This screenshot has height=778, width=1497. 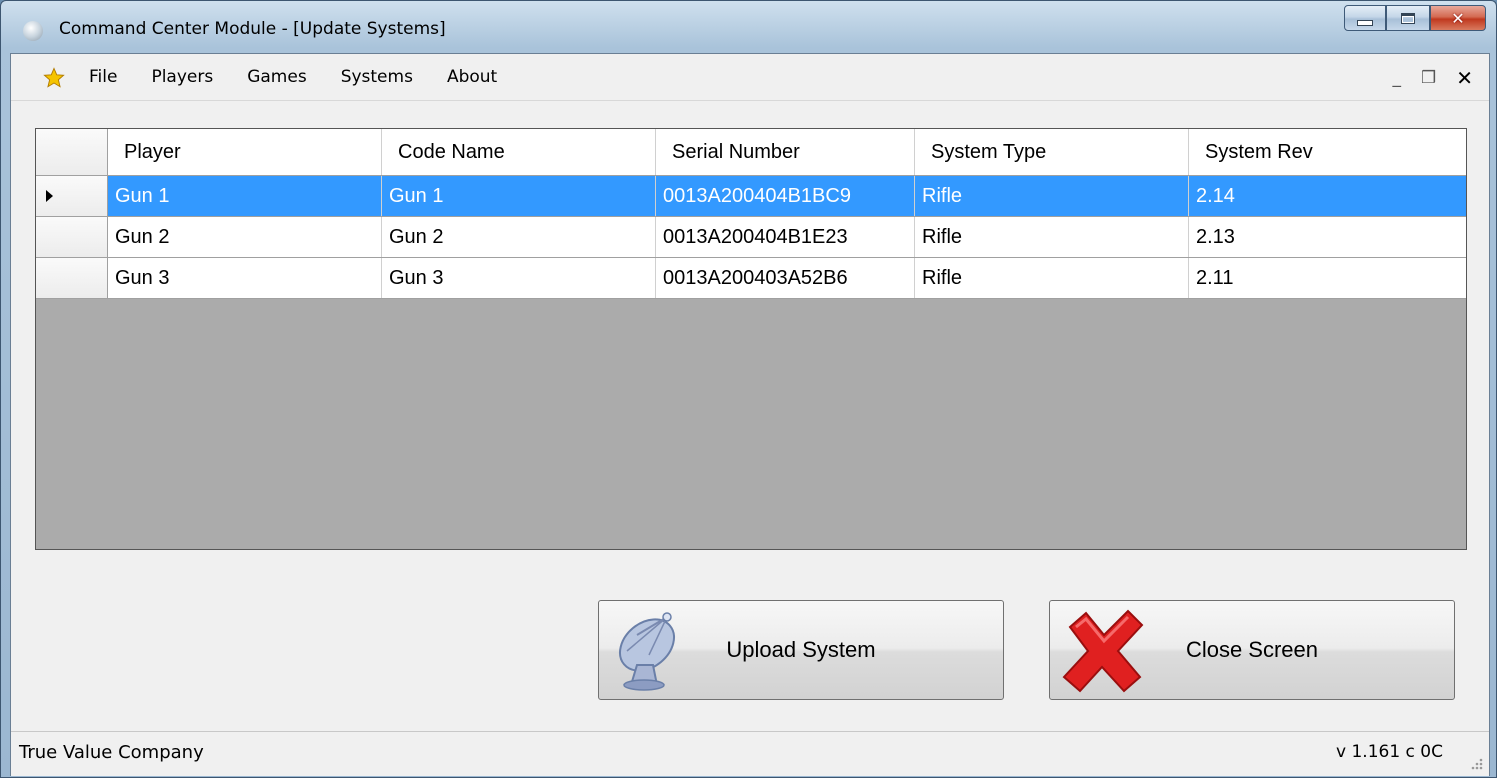 I want to click on close-screen-button: Close Screen, so click(x=1252, y=650).